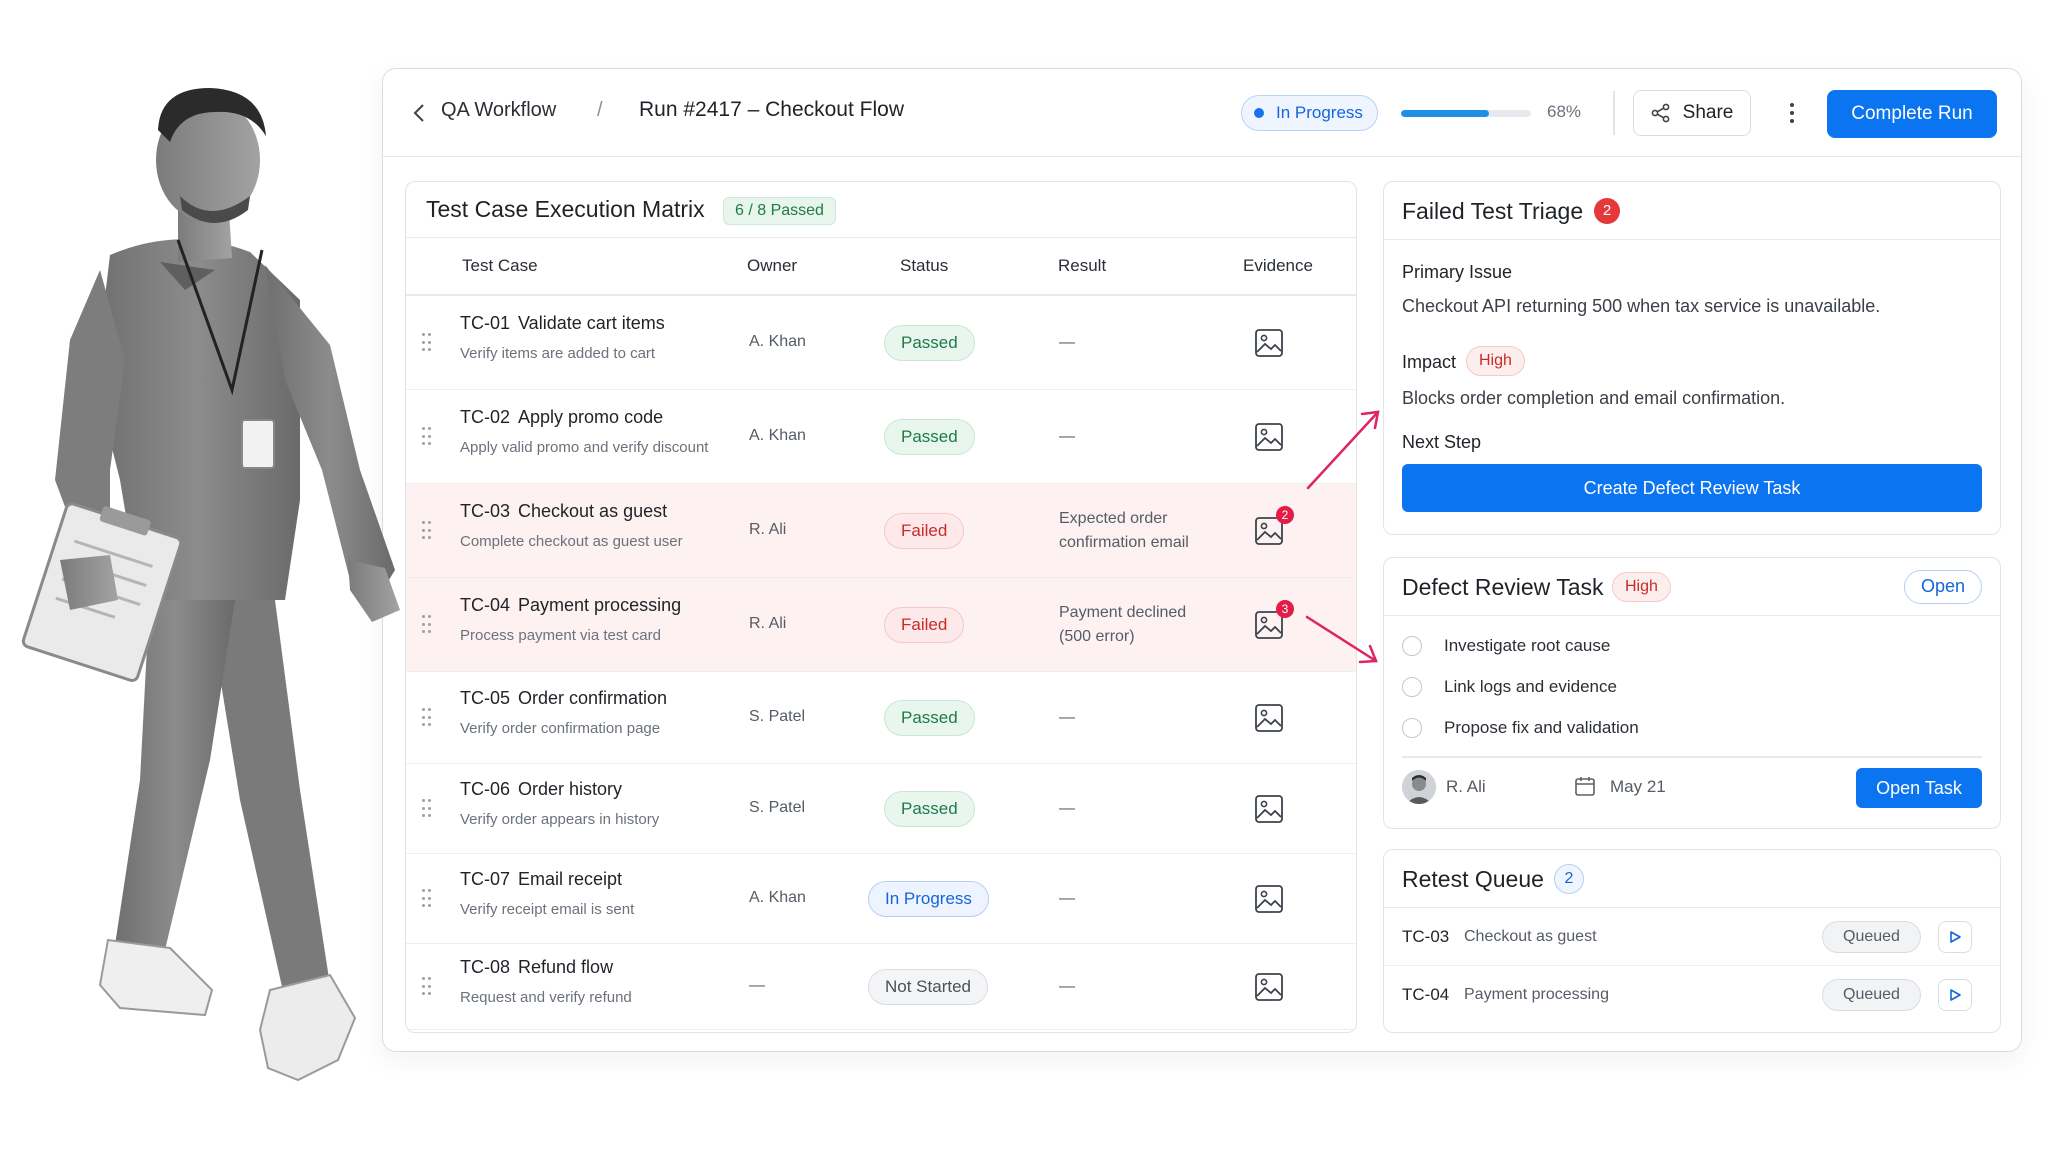 The image size is (2048, 1152). Describe the element at coordinates (1641, 587) in the screenshot. I see `defect-priority-badge: High` at that location.